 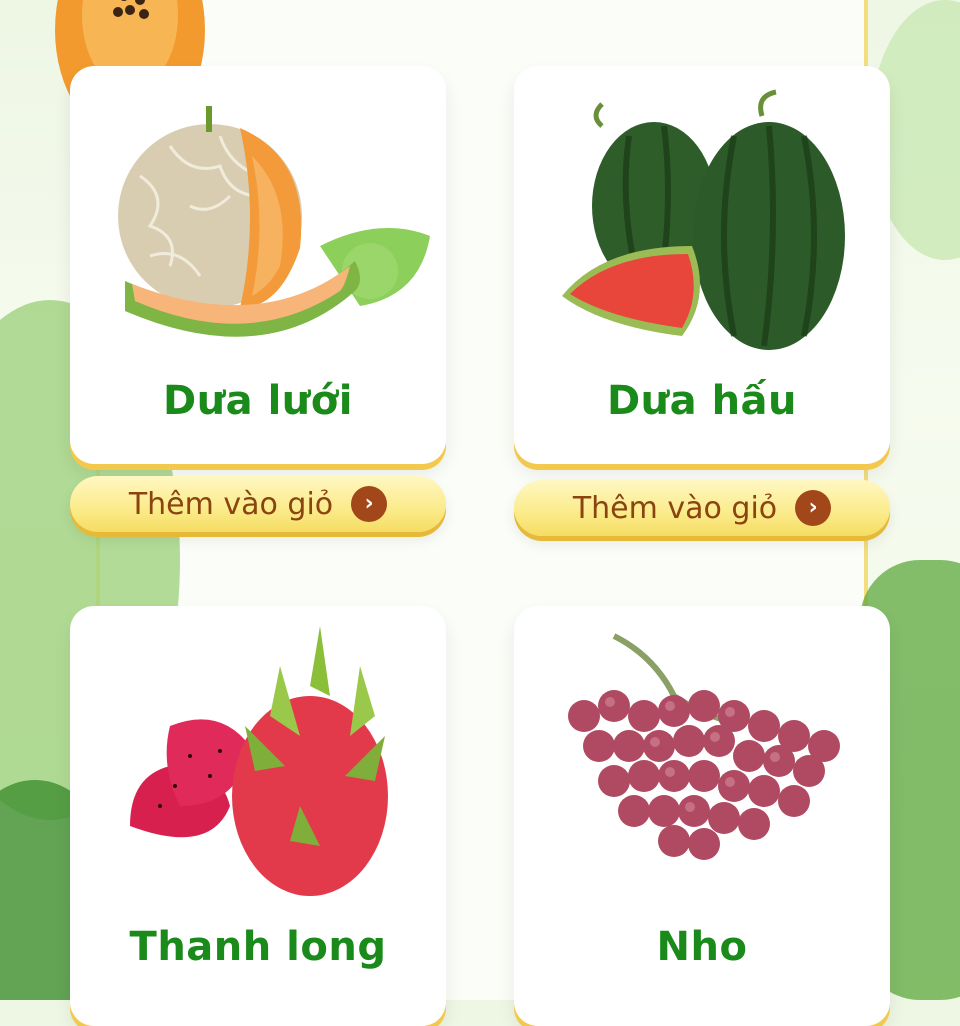 What do you see at coordinates (702, 947) in the screenshot?
I see `product-name: Nho` at bounding box center [702, 947].